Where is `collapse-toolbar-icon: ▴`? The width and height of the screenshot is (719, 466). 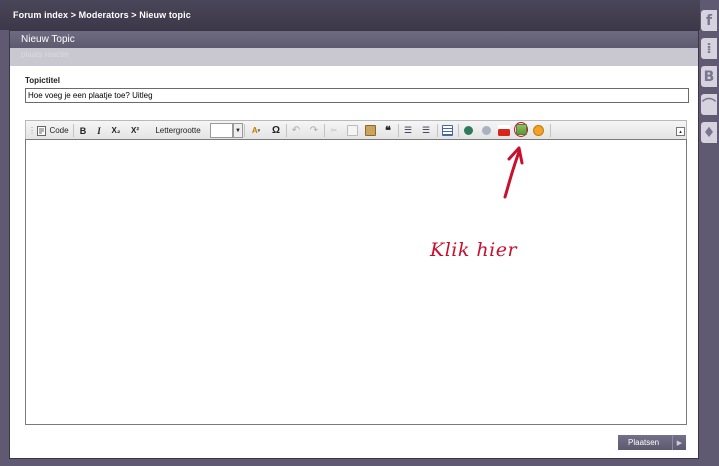 collapse-toolbar-icon: ▴ is located at coordinates (680, 131).